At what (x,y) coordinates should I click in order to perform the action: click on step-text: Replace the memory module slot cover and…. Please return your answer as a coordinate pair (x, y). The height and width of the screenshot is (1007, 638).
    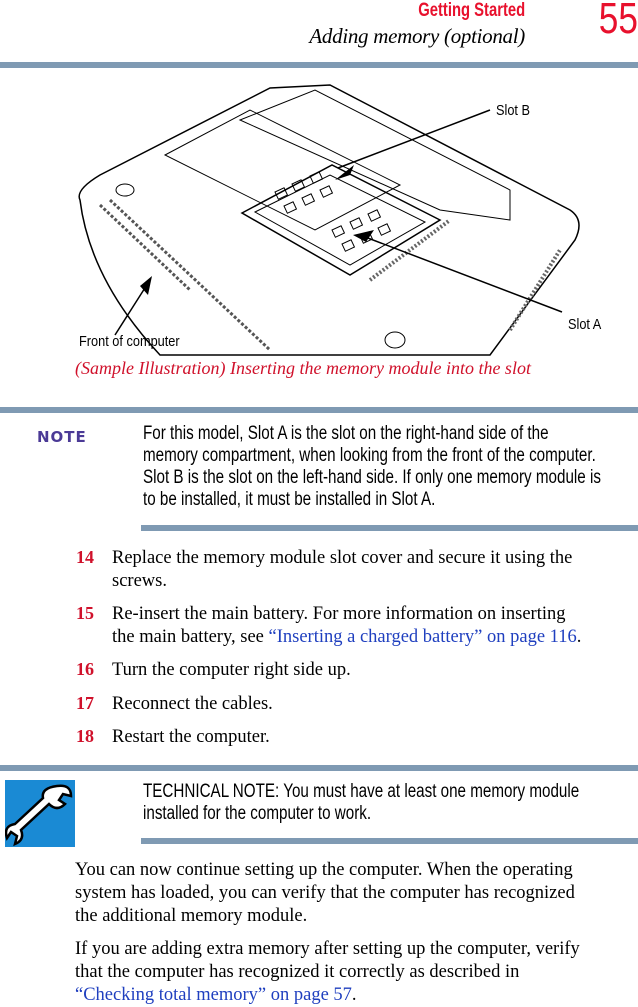
    Looking at the image, I should click on (342, 558).